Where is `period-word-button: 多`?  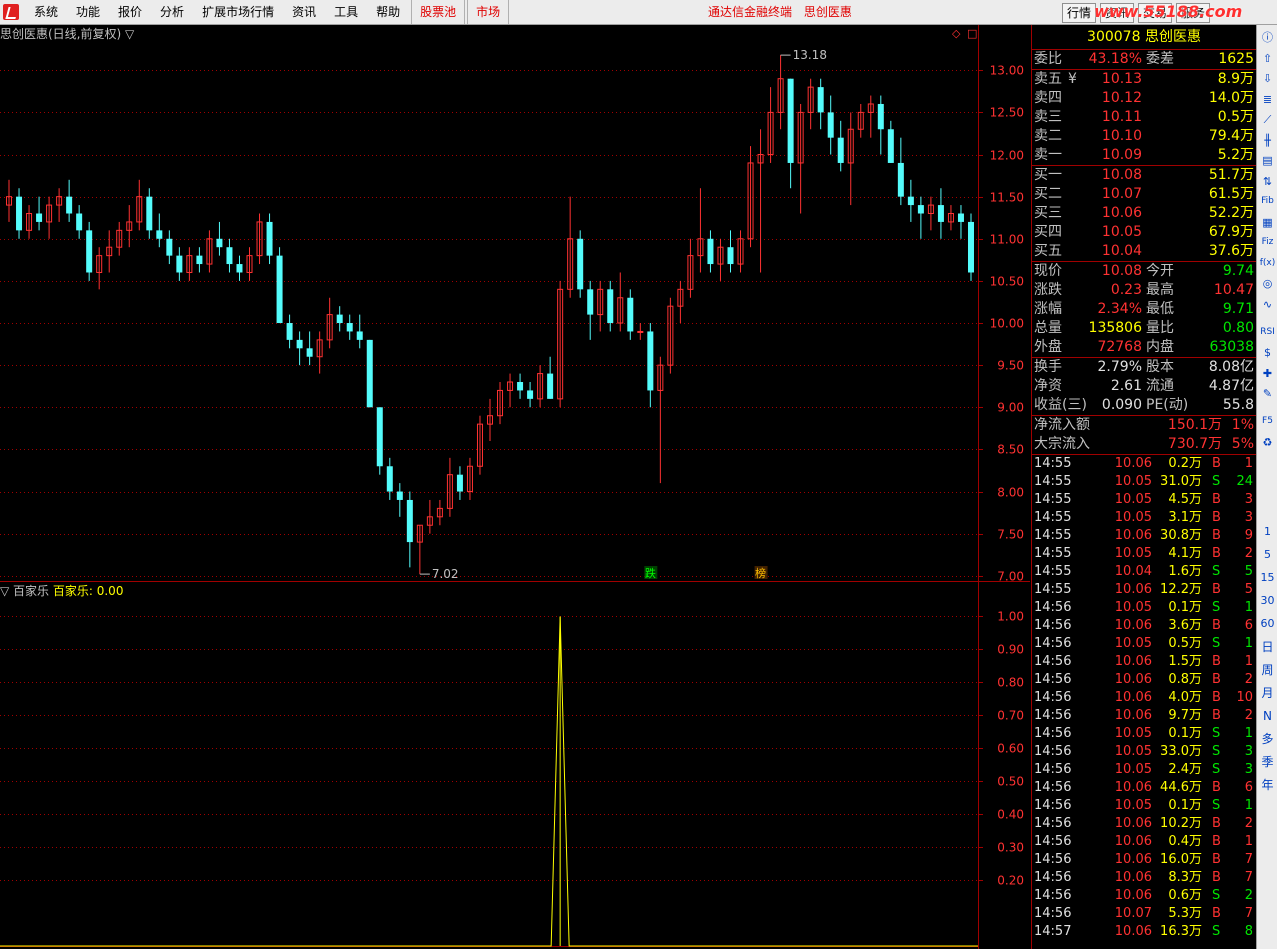 period-word-button: 多 is located at coordinates (1267, 739).